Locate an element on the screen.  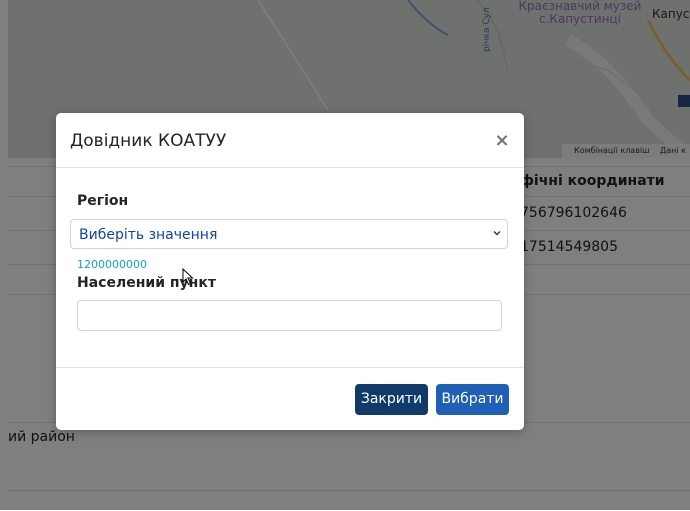
select-button: Вибрати is located at coordinates (472, 399).